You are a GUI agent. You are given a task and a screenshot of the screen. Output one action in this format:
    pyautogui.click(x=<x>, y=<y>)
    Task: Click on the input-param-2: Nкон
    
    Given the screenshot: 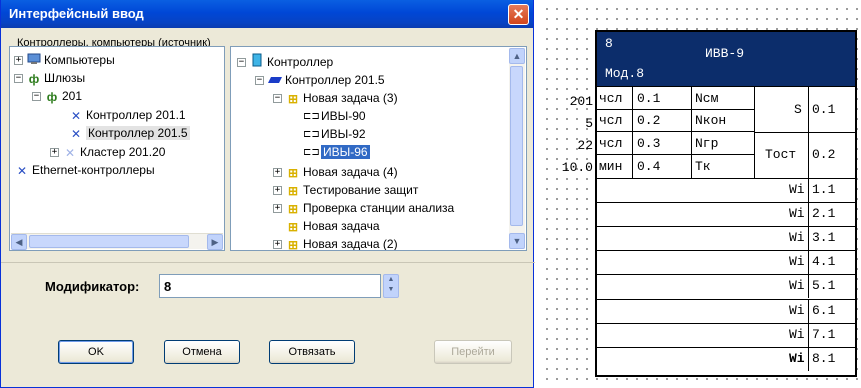 What is the action you would take?
    pyautogui.click(x=711, y=120)
    